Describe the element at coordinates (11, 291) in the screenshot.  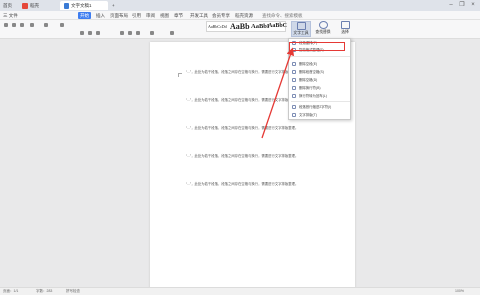
I see `page-count: 页面：1/1` at that location.